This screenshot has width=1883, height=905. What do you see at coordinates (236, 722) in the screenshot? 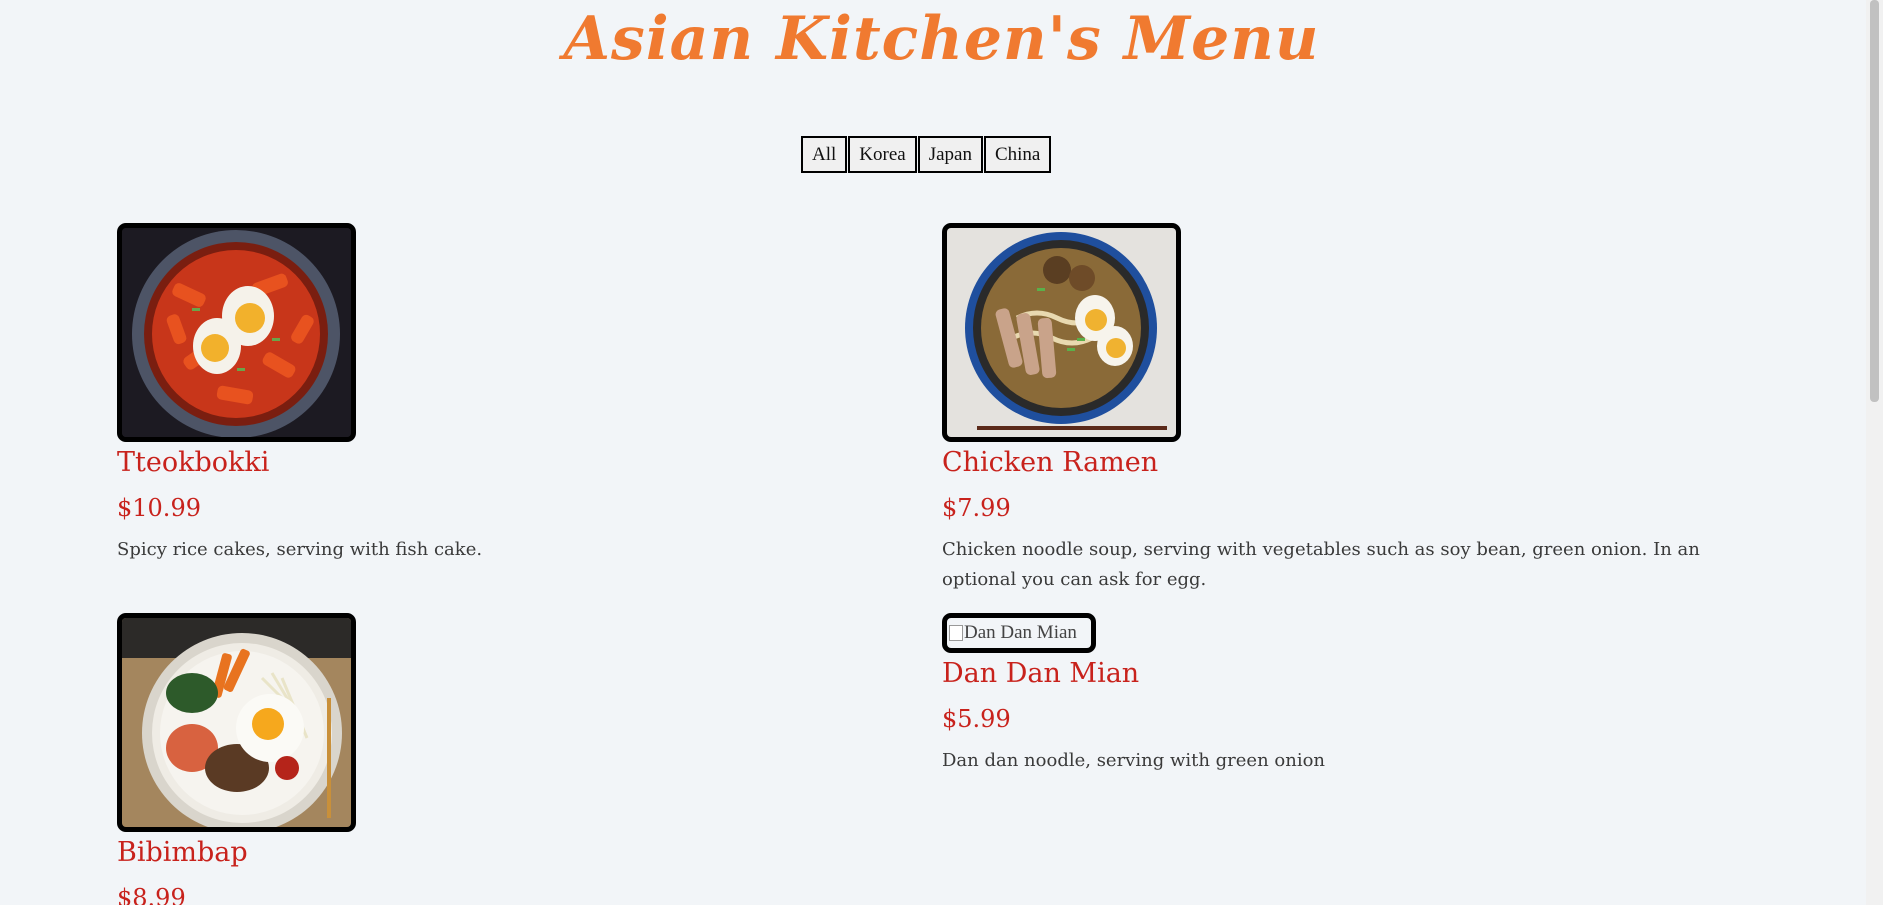
I see `bibimbap-photo` at bounding box center [236, 722].